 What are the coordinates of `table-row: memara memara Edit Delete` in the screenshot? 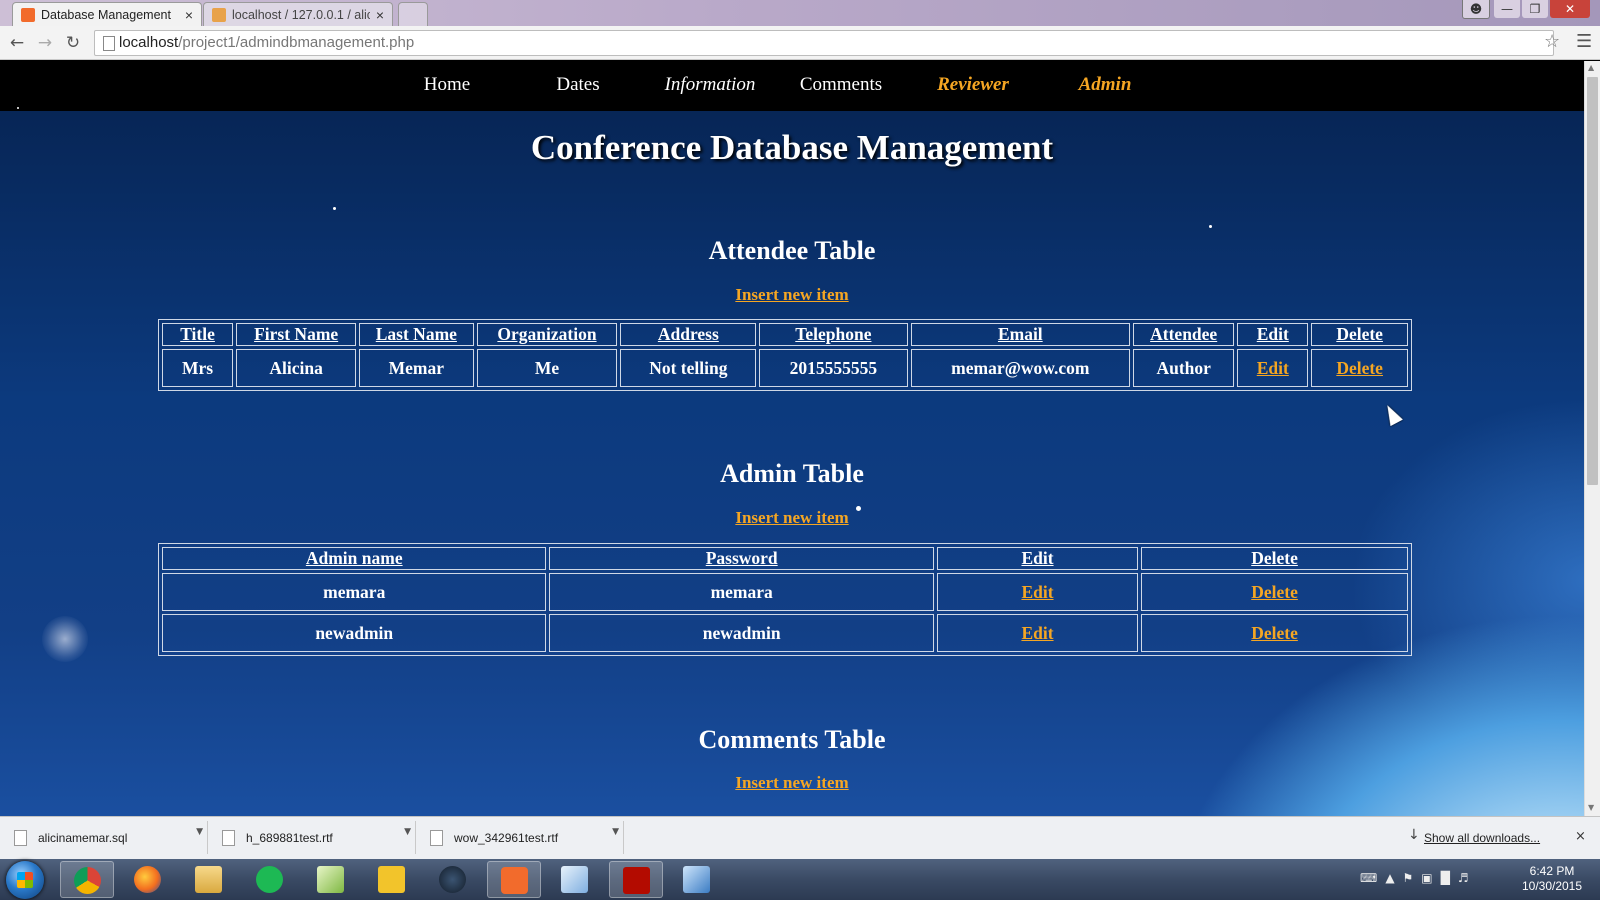 It's located at (785, 592).